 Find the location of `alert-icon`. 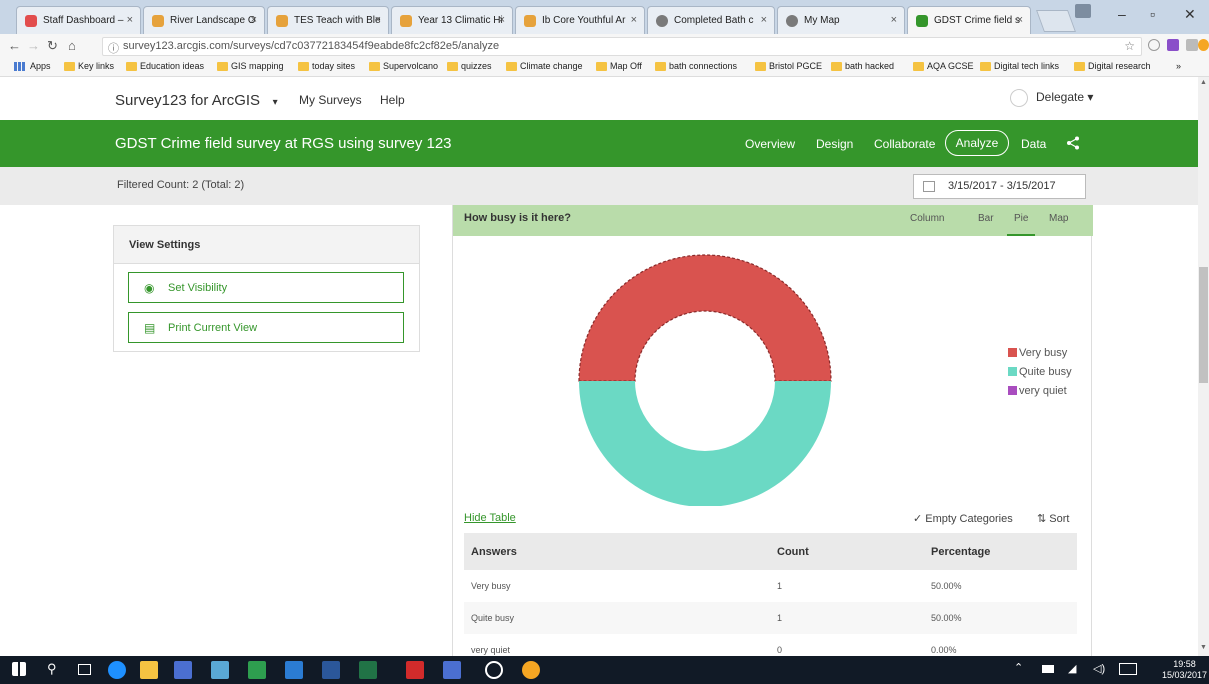

alert-icon is located at coordinates (1203, 45).